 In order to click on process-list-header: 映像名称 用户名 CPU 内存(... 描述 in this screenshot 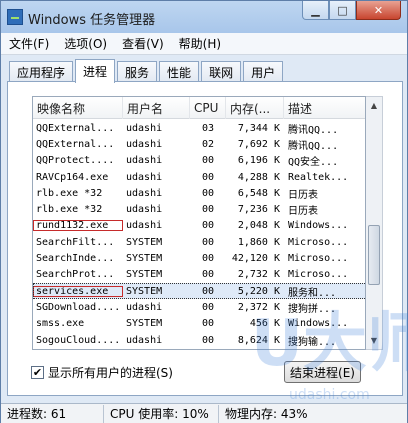, I will do `click(199, 108)`.